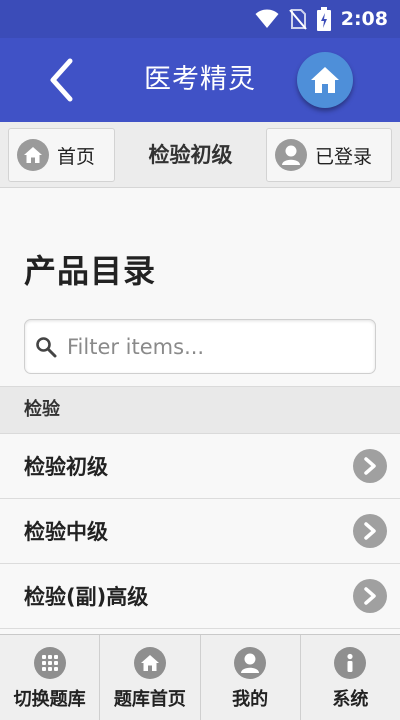 The width and height of the screenshot is (400, 720). I want to click on nav-label: 切换题库, so click(49, 699).